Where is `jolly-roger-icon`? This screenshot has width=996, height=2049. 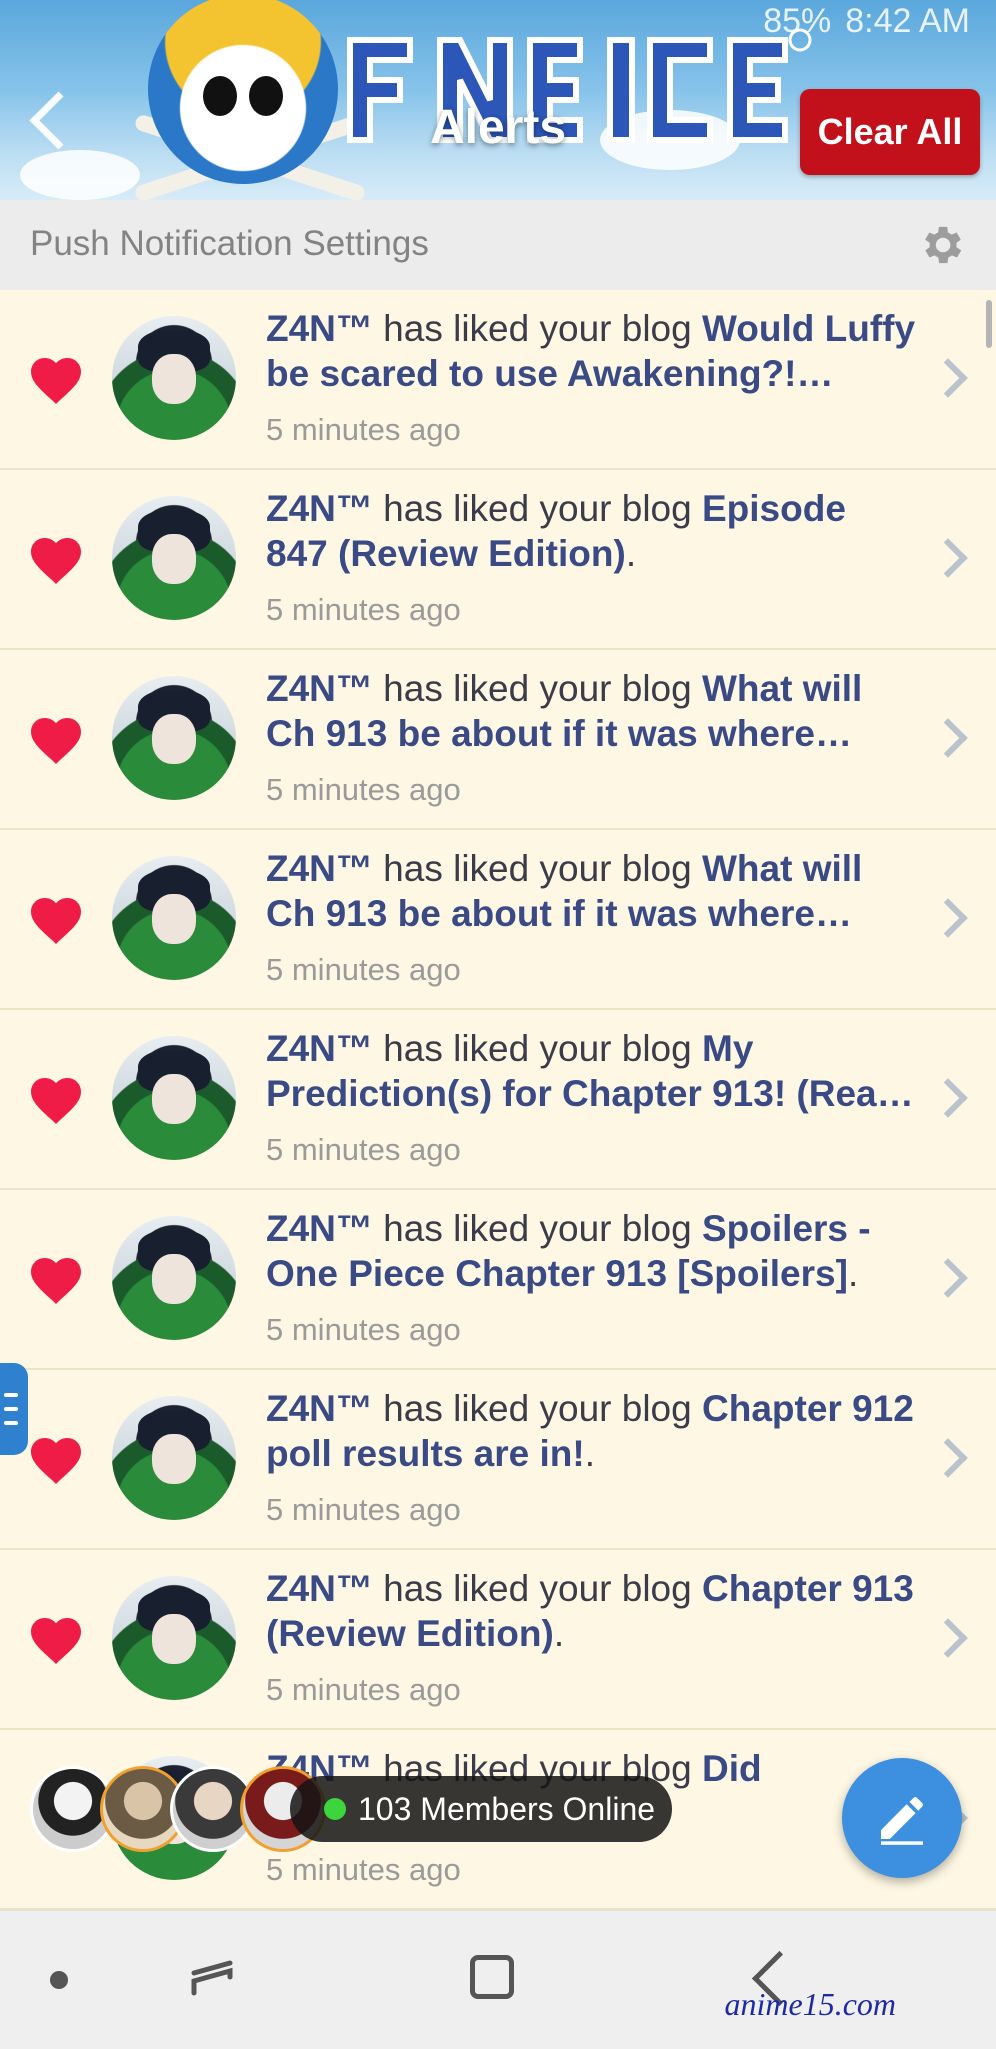 jolly-roger-icon is located at coordinates (243, 92).